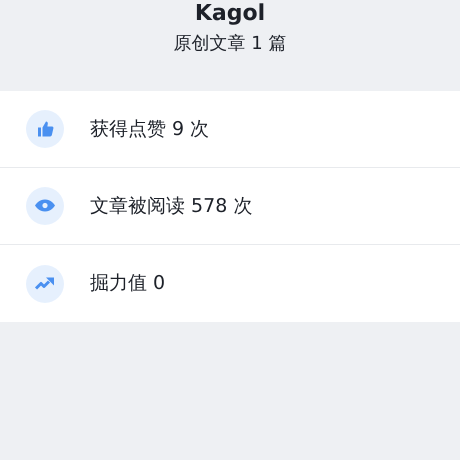 The width and height of the screenshot is (460, 460). I want to click on article-count: 原创文章 1 篇, so click(230, 44).